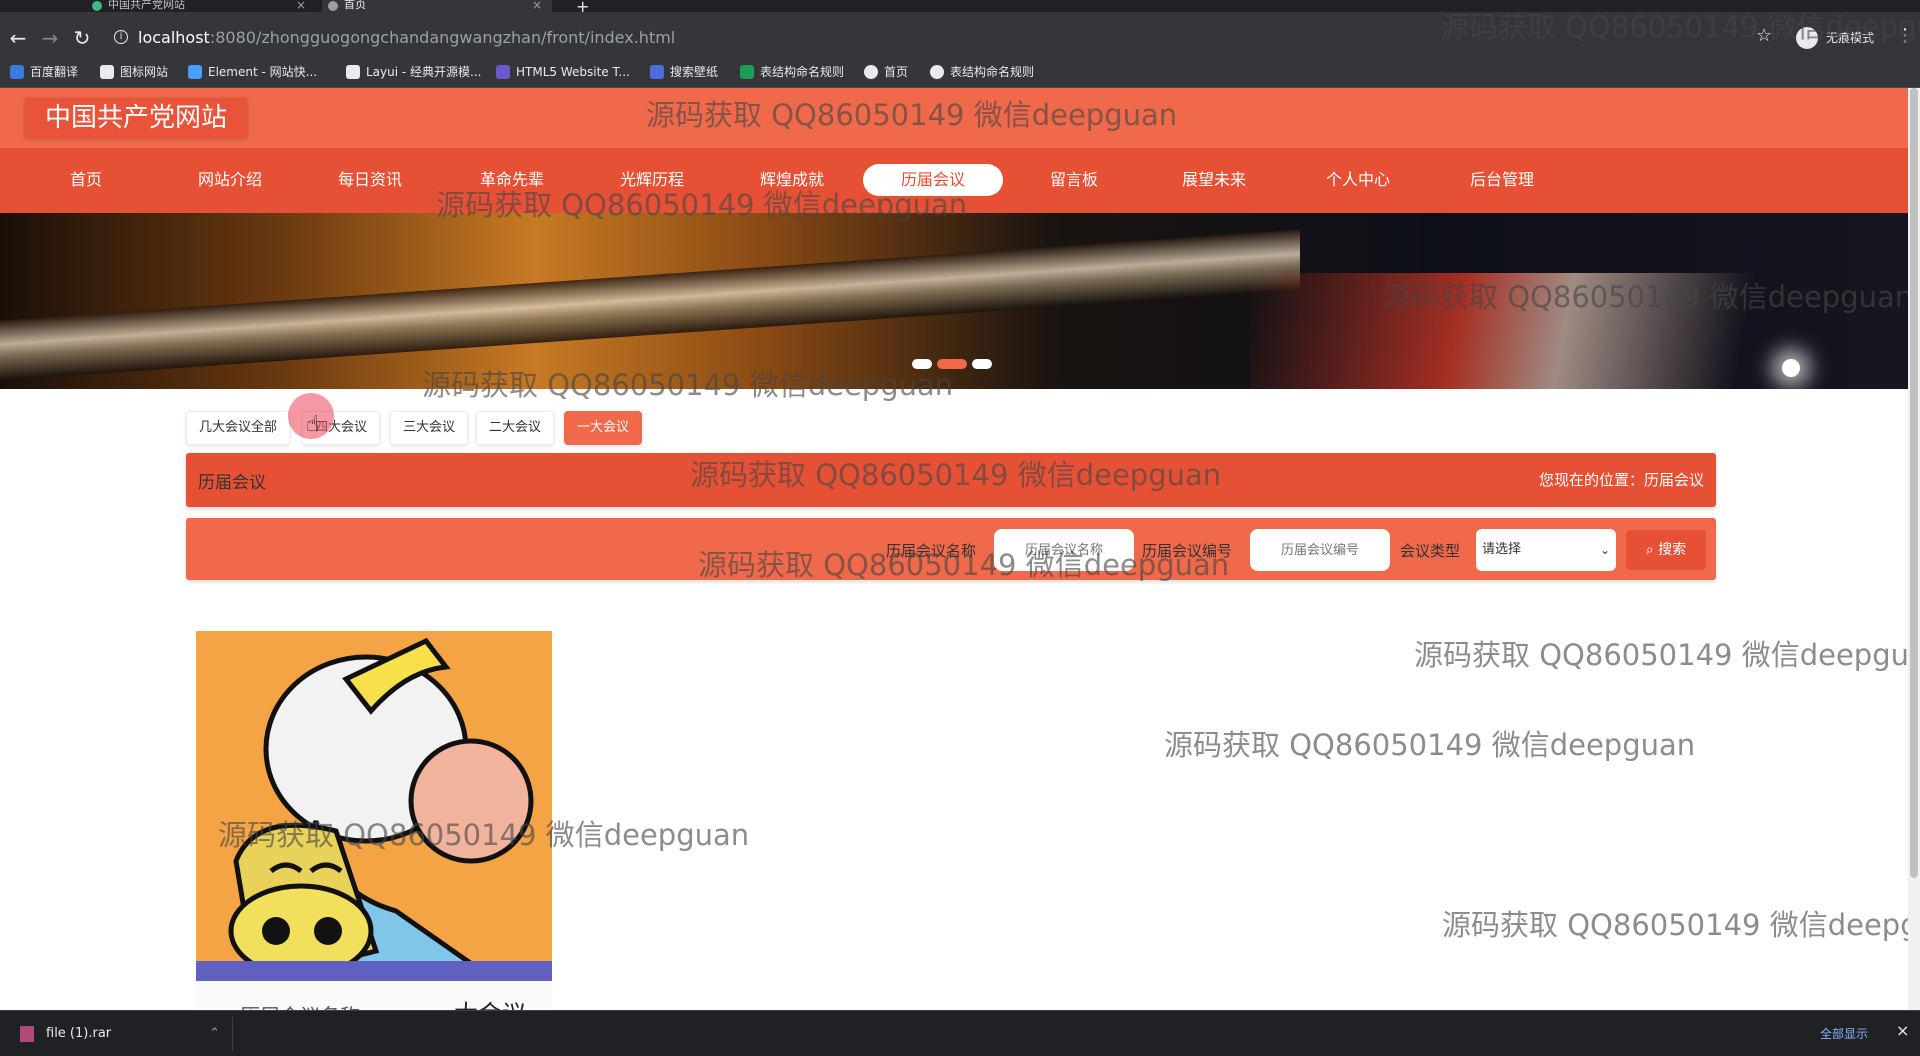 The width and height of the screenshot is (1920, 1056). Describe the element at coordinates (952, 364) in the screenshot. I see `carousel-dot-active` at that location.